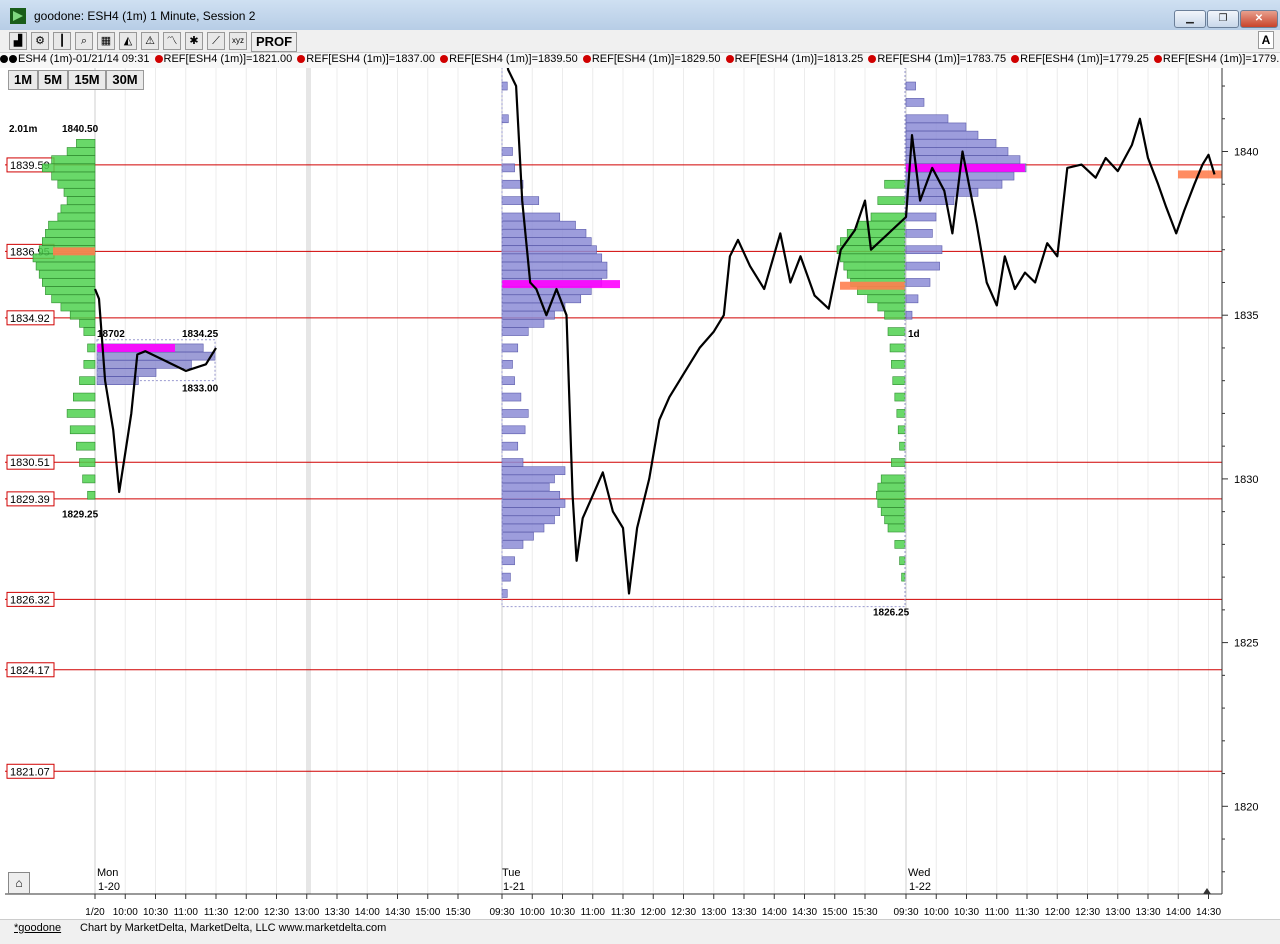  I want to click on tab-goodone: *goodone, so click(37, 928).